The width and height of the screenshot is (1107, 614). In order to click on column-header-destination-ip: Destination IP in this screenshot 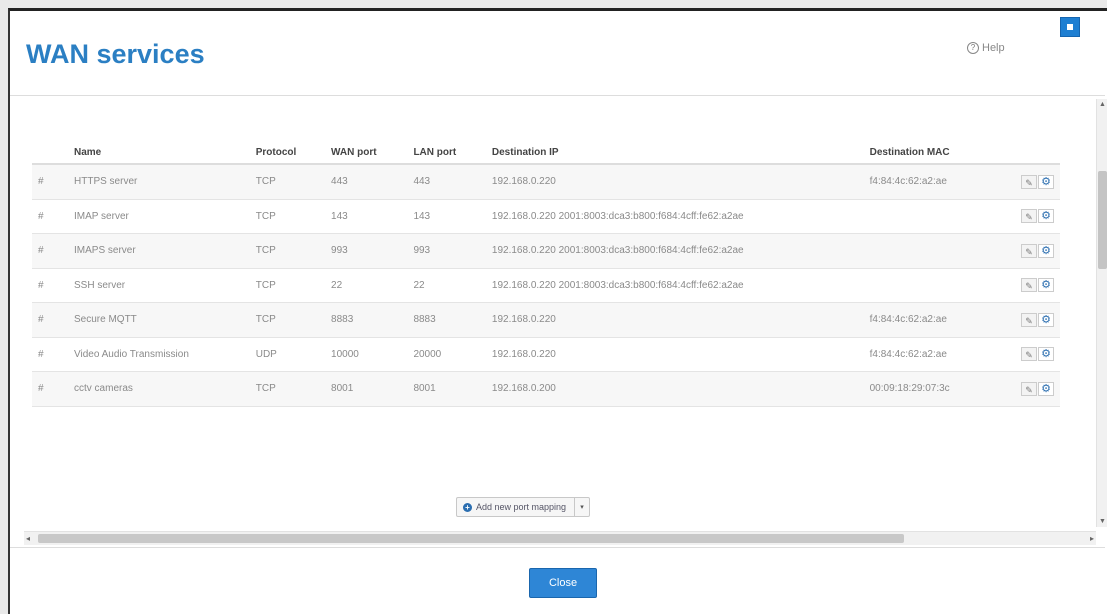, I will do `click(674, 153)`.